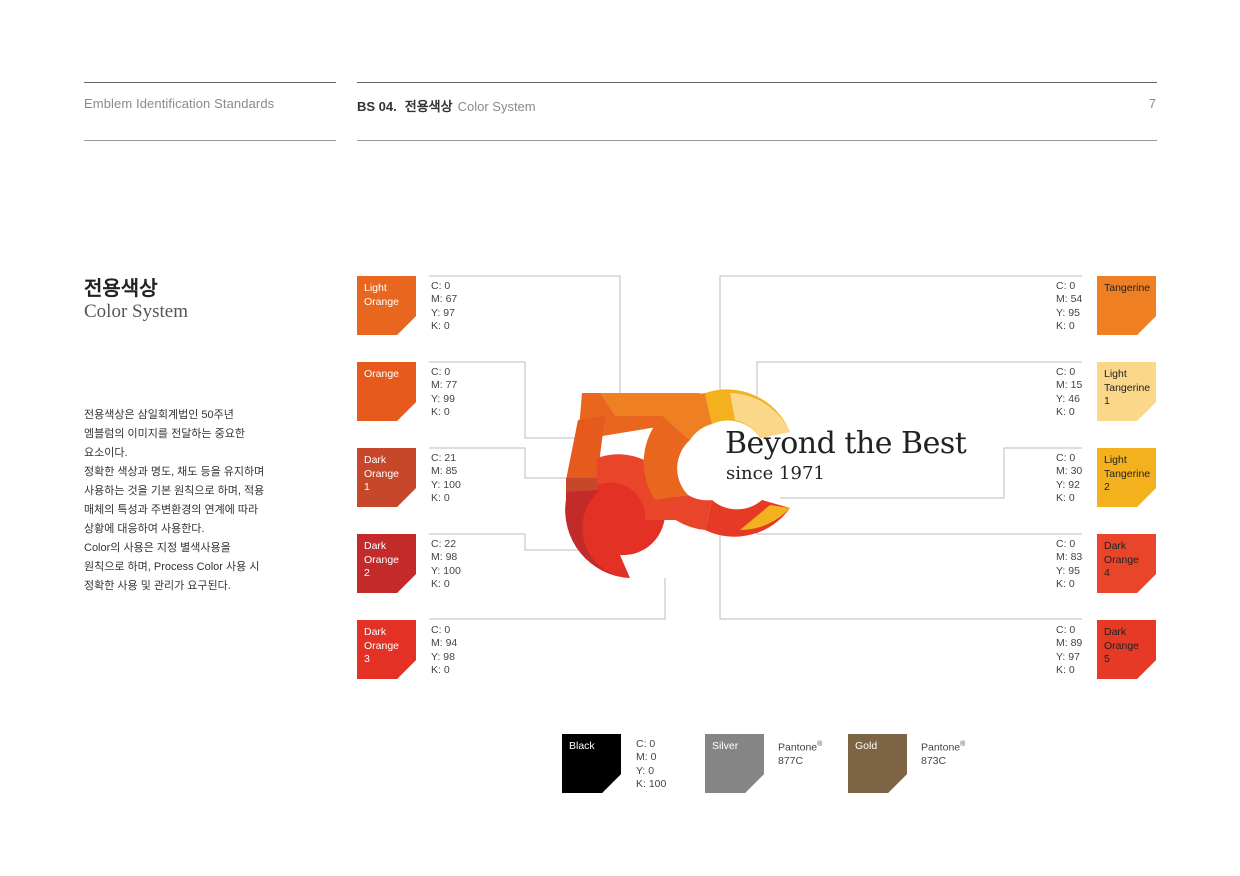 This screenshot has width=1240, height=876. I want to click on pantone-code: 877C, so click(791, 760).